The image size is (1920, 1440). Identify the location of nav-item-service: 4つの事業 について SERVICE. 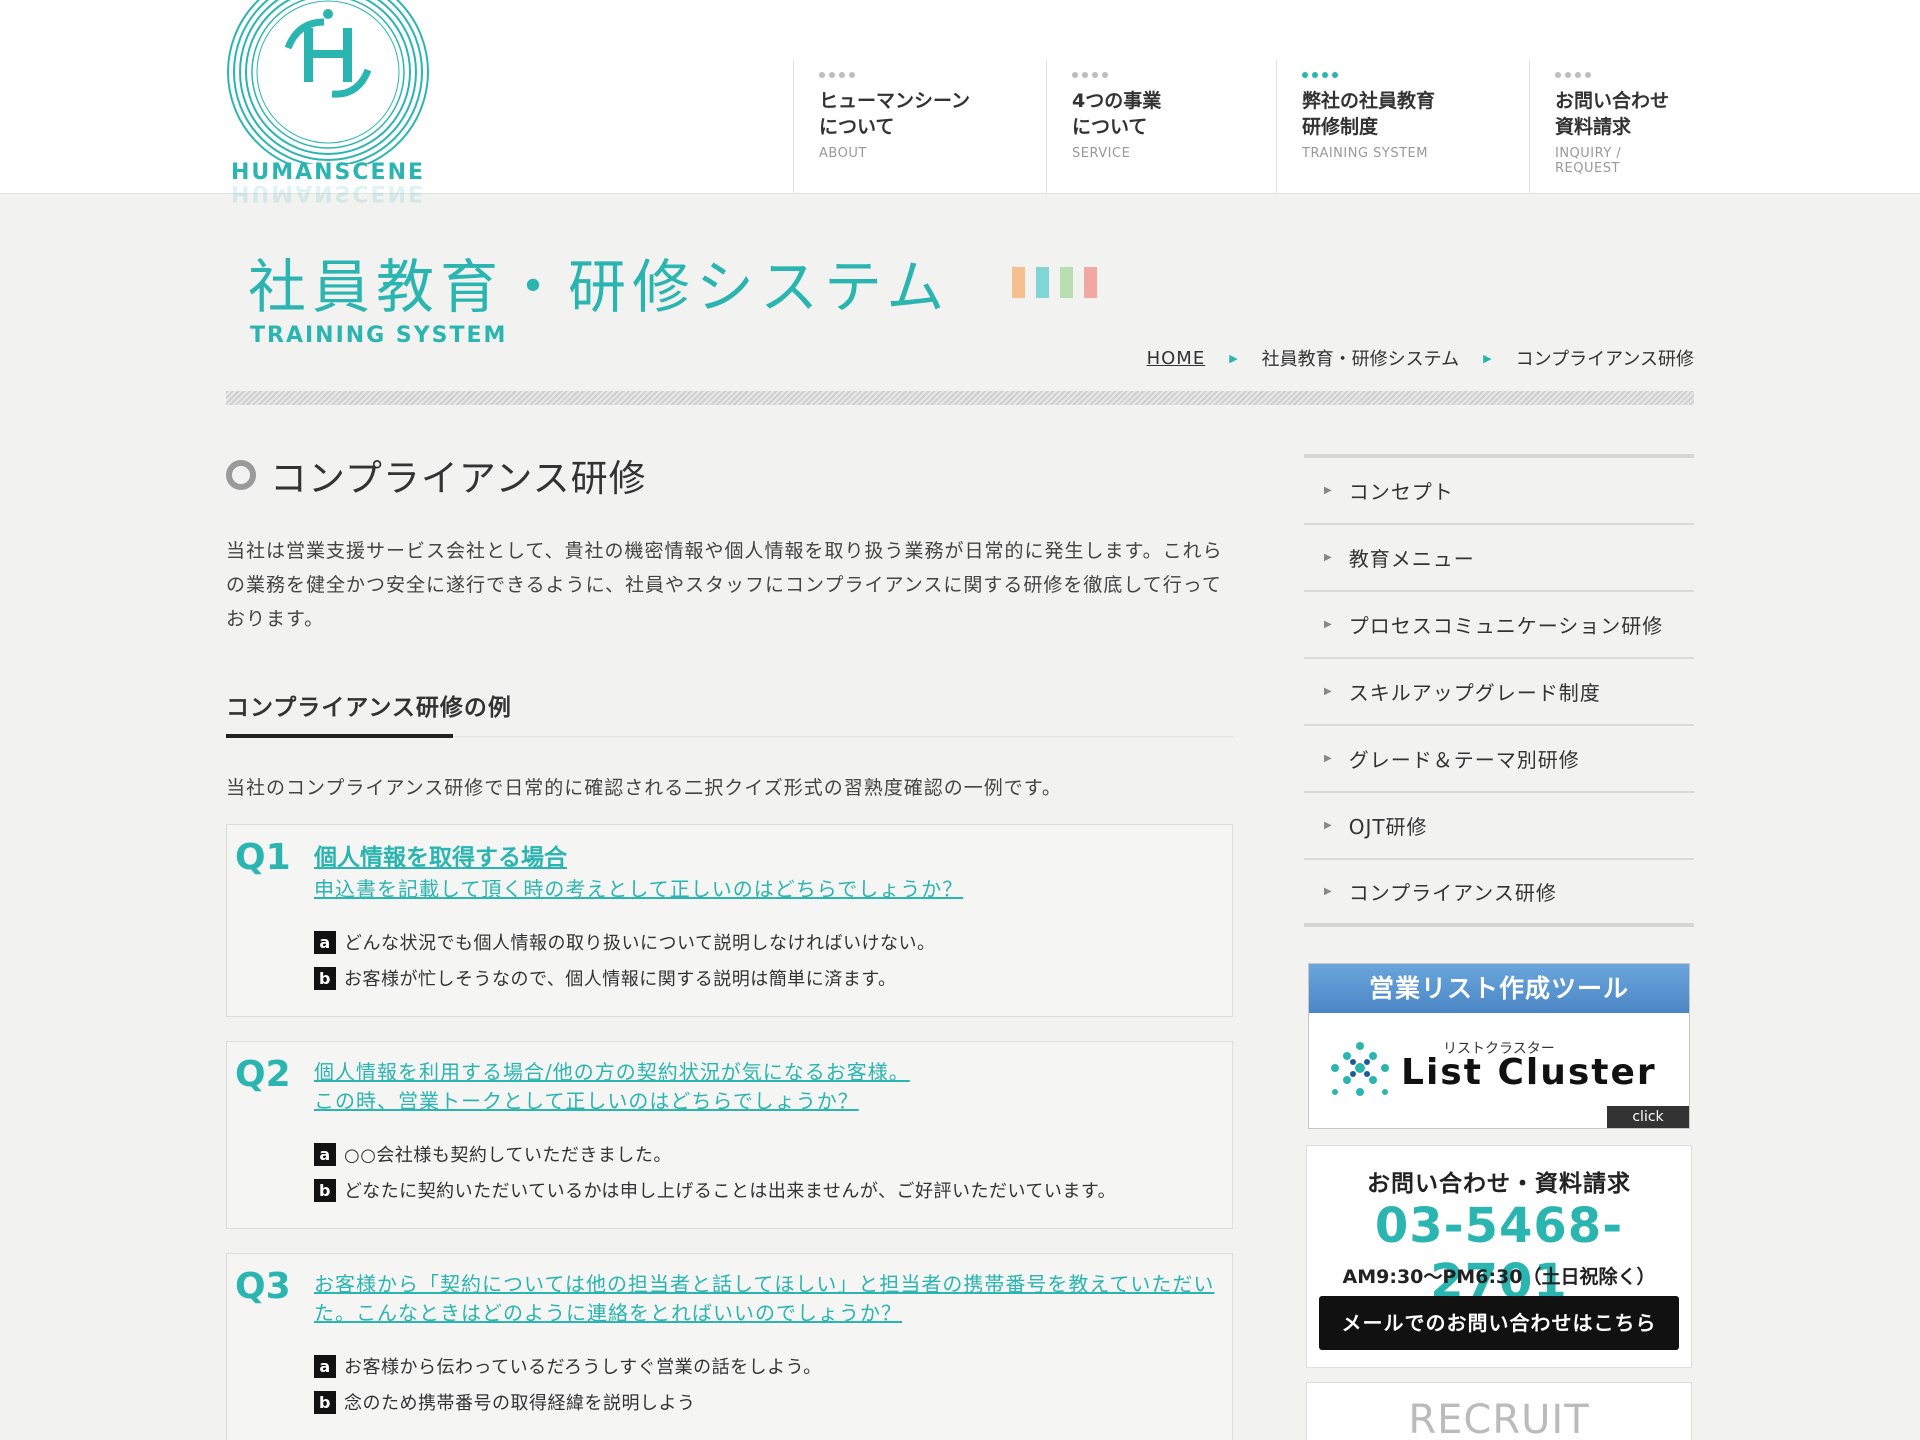
(1161, 127).